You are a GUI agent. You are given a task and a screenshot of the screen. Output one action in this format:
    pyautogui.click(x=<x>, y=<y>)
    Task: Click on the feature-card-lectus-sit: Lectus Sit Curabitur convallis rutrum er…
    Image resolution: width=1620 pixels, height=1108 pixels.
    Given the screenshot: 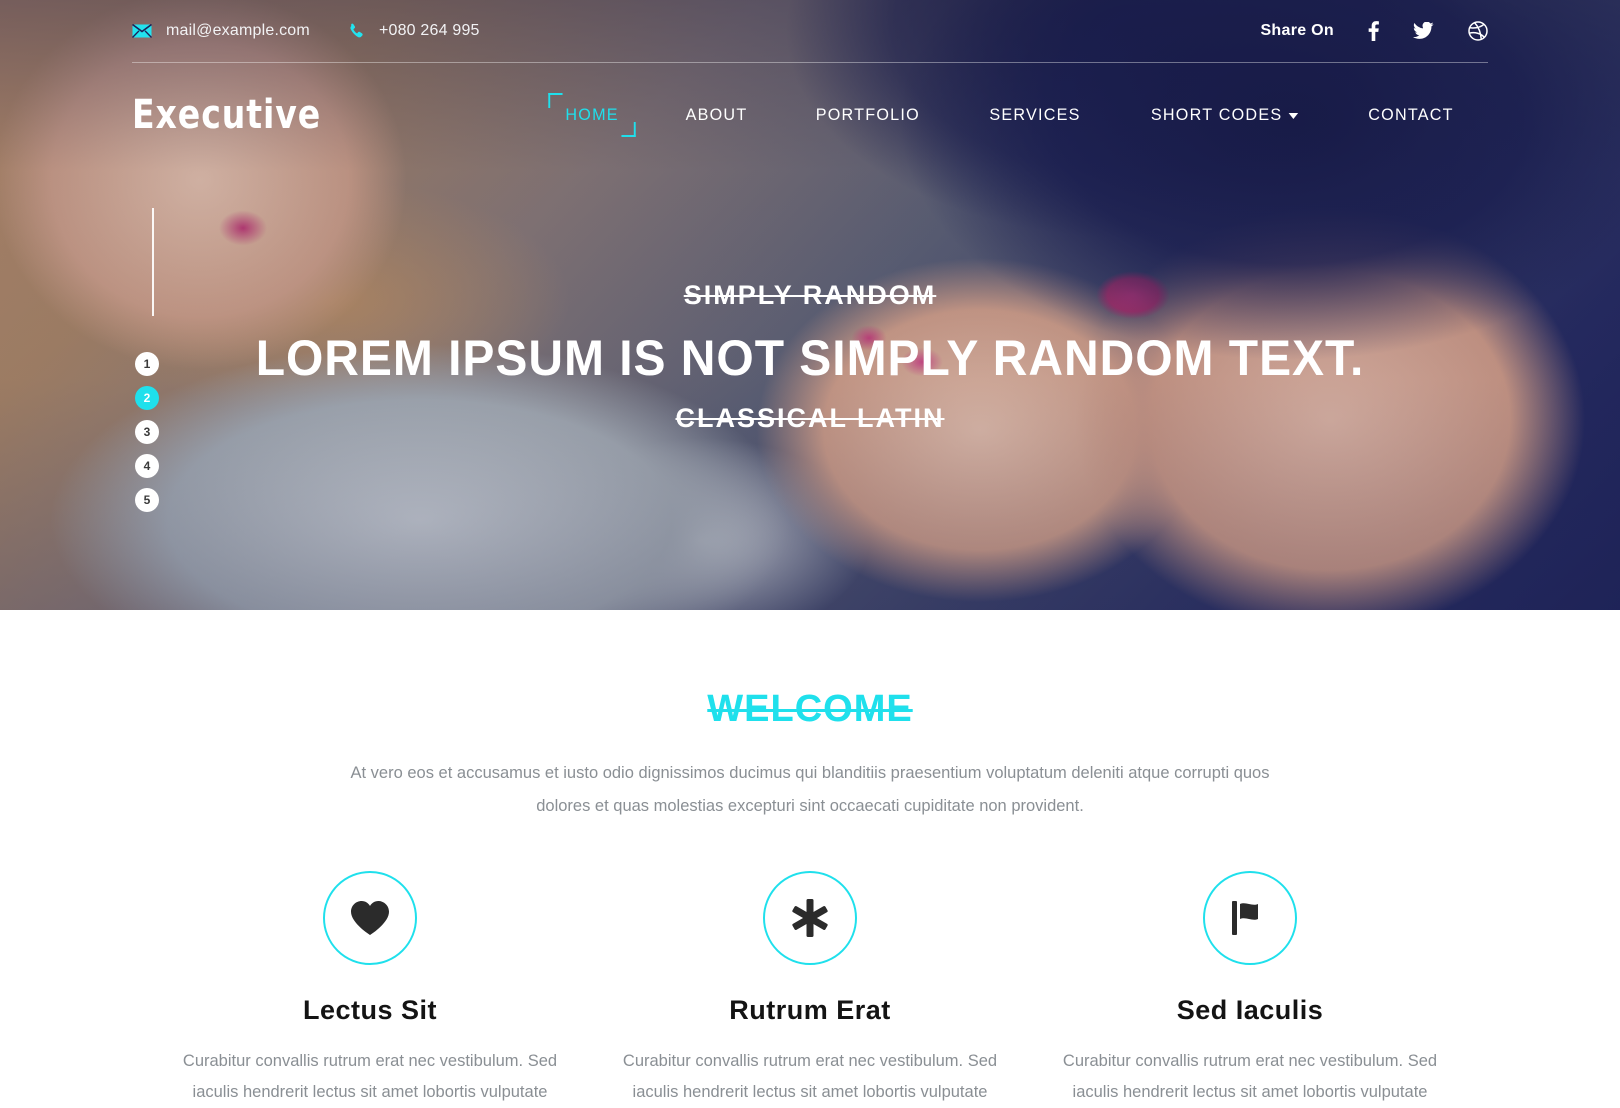 What is the action you would take?
    pyautogui.click(x=370, y=989)
    